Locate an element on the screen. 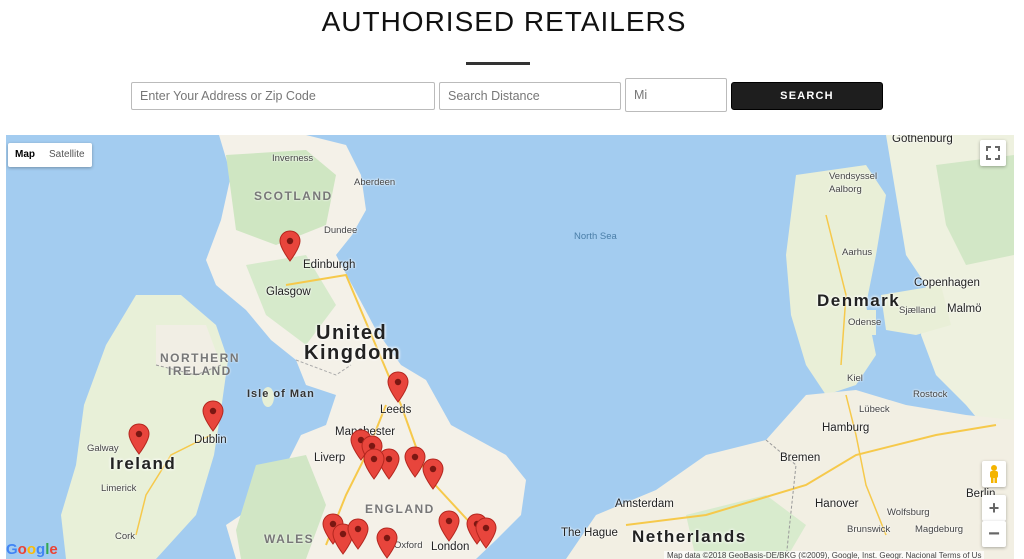 The height and width of the screenshot is (559, 1024). label-liverpool: Liverp is located at coordinates (330, 458).